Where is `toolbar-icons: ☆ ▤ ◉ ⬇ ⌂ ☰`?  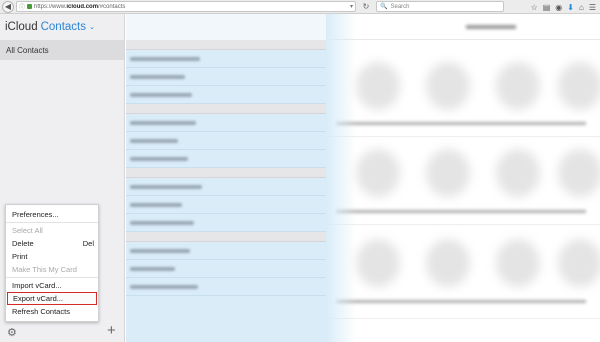 toolbar-icons: ☆ ▤ ◉ ⬇ ⌂ ☰ is located at coordinates (563, 7).